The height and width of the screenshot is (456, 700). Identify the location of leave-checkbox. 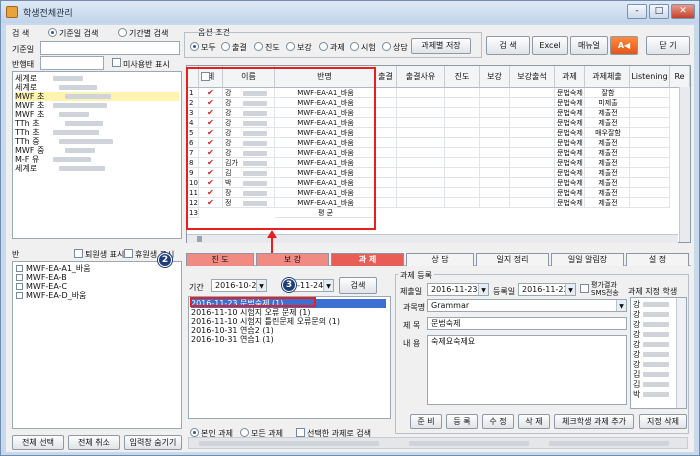
(128, 253).